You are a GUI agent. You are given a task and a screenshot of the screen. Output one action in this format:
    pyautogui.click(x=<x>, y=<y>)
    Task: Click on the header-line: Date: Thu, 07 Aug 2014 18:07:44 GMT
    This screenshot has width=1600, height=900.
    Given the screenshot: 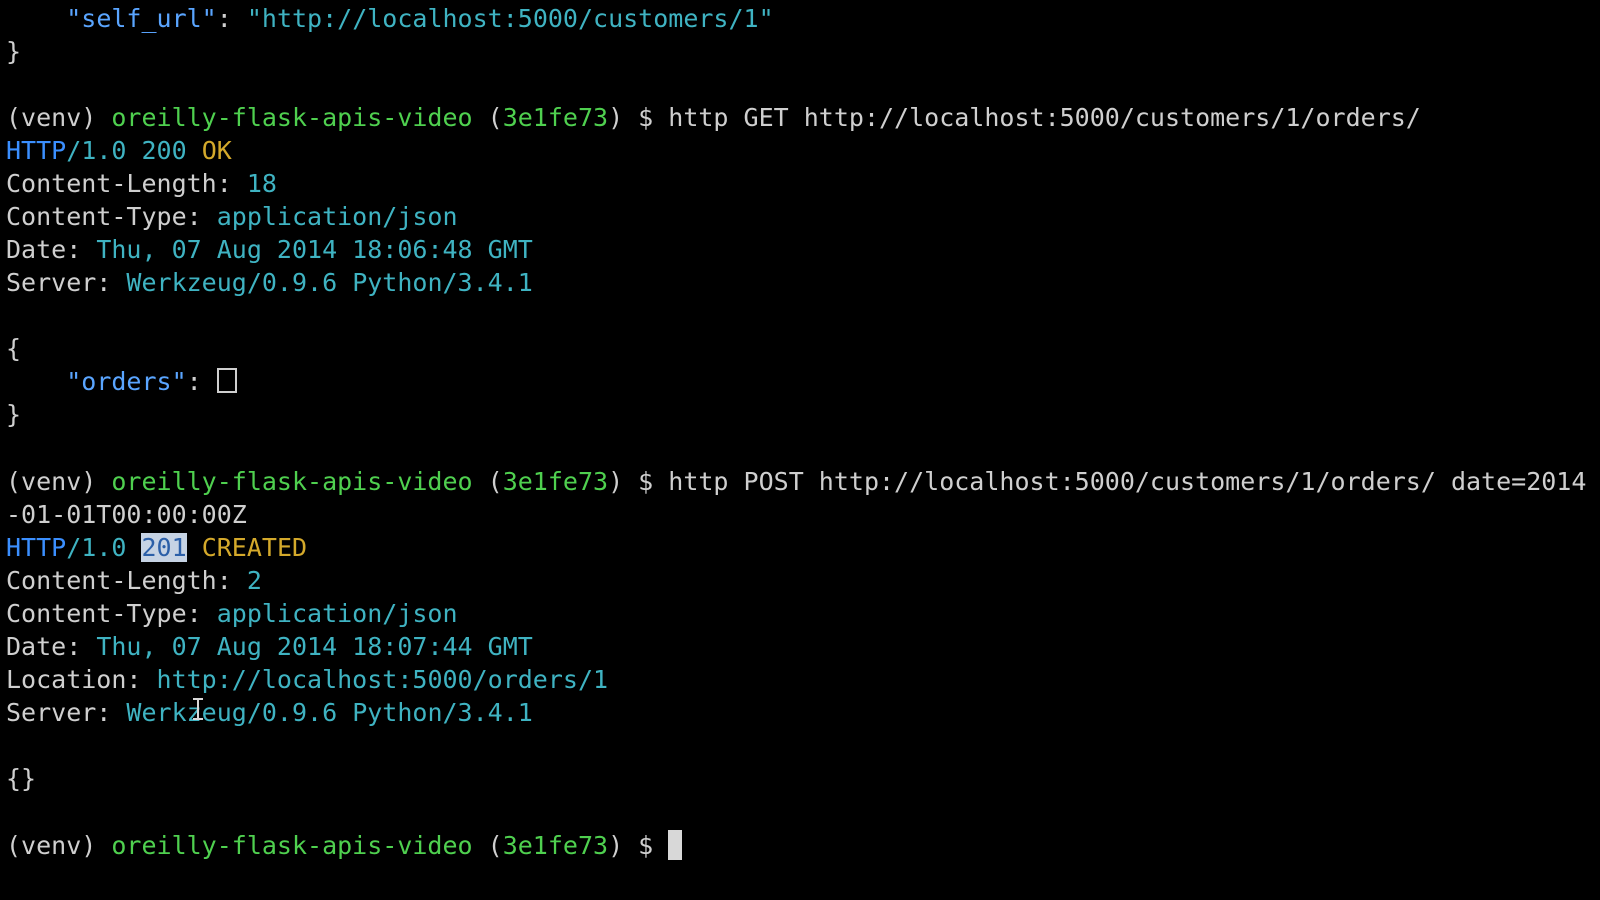 What is the action you would take?
    pyautogui.click(x=269, y=646)
    